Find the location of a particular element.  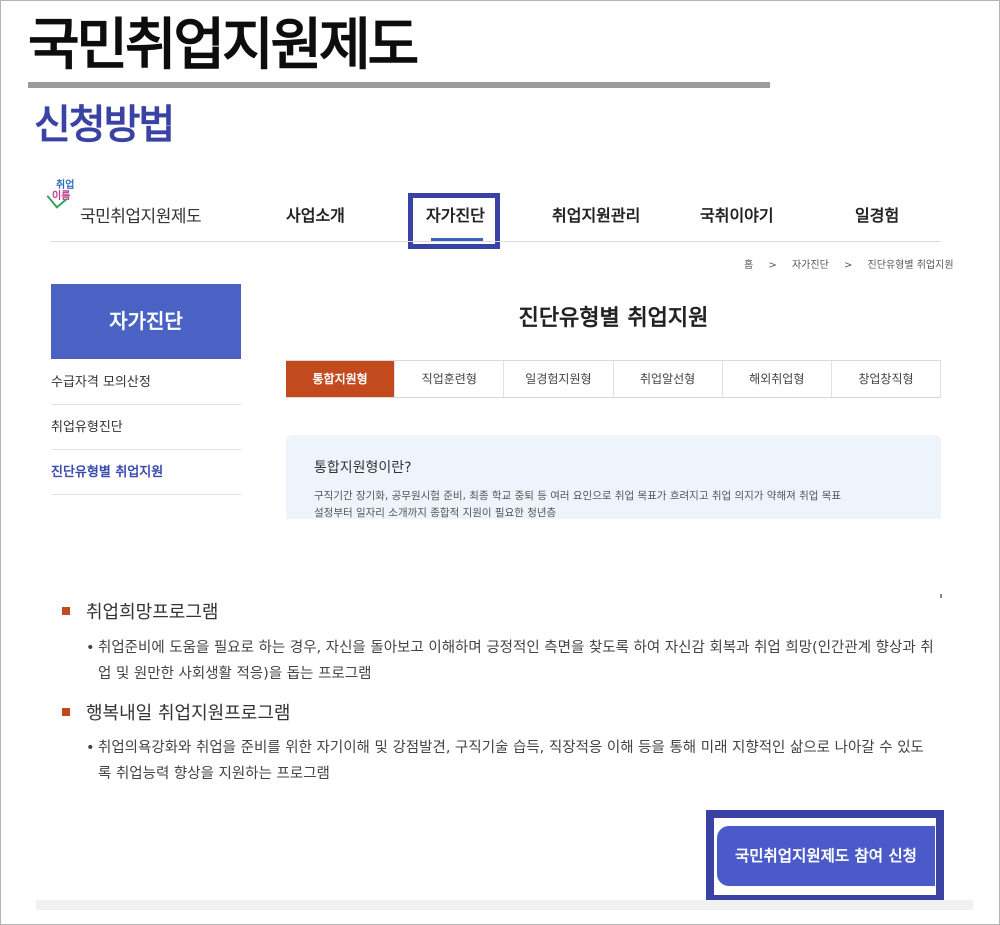

tab-startup: 창업창직형 is located at coordinates (887, 379).